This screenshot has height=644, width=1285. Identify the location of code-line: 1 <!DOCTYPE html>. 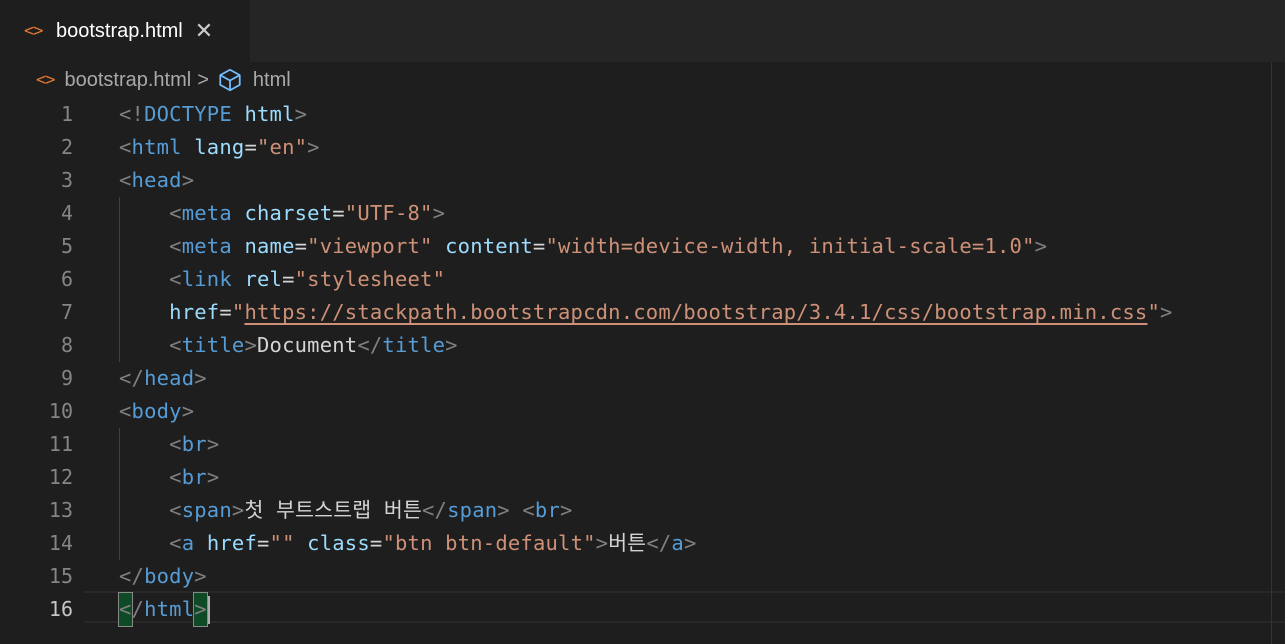
(642, 114).